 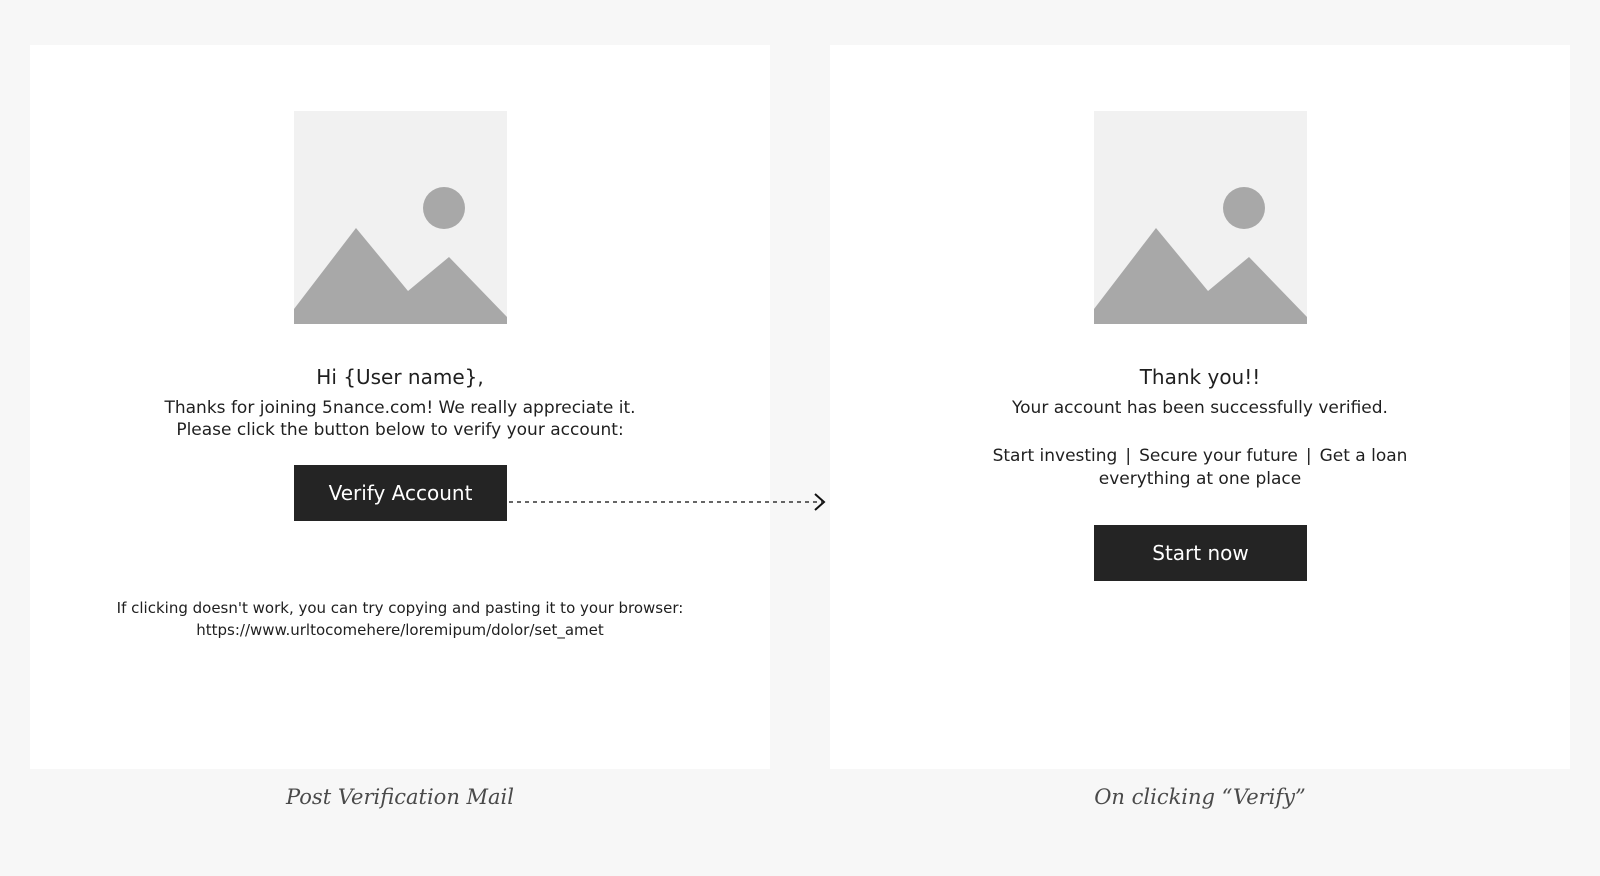 What do you see at coordinates (1055, 456) in the screenshot?
I see `start-investing-text: Start investing` at bounding box center [1055, 456].